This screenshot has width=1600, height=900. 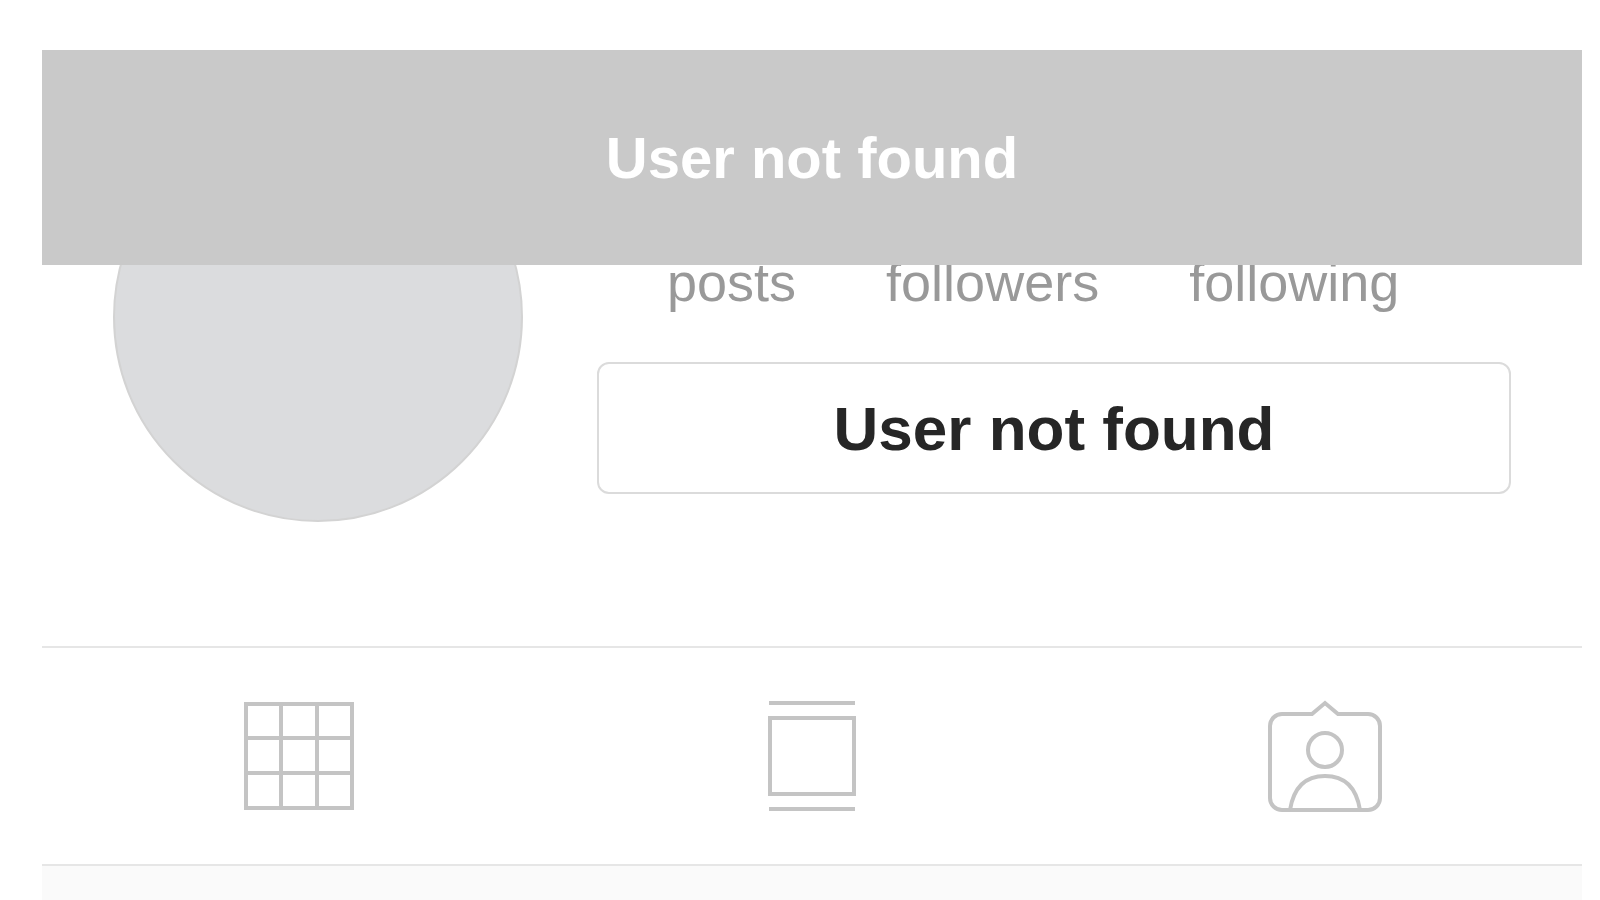 I want to click on stat-label: posts, so click(x=732, y=282).